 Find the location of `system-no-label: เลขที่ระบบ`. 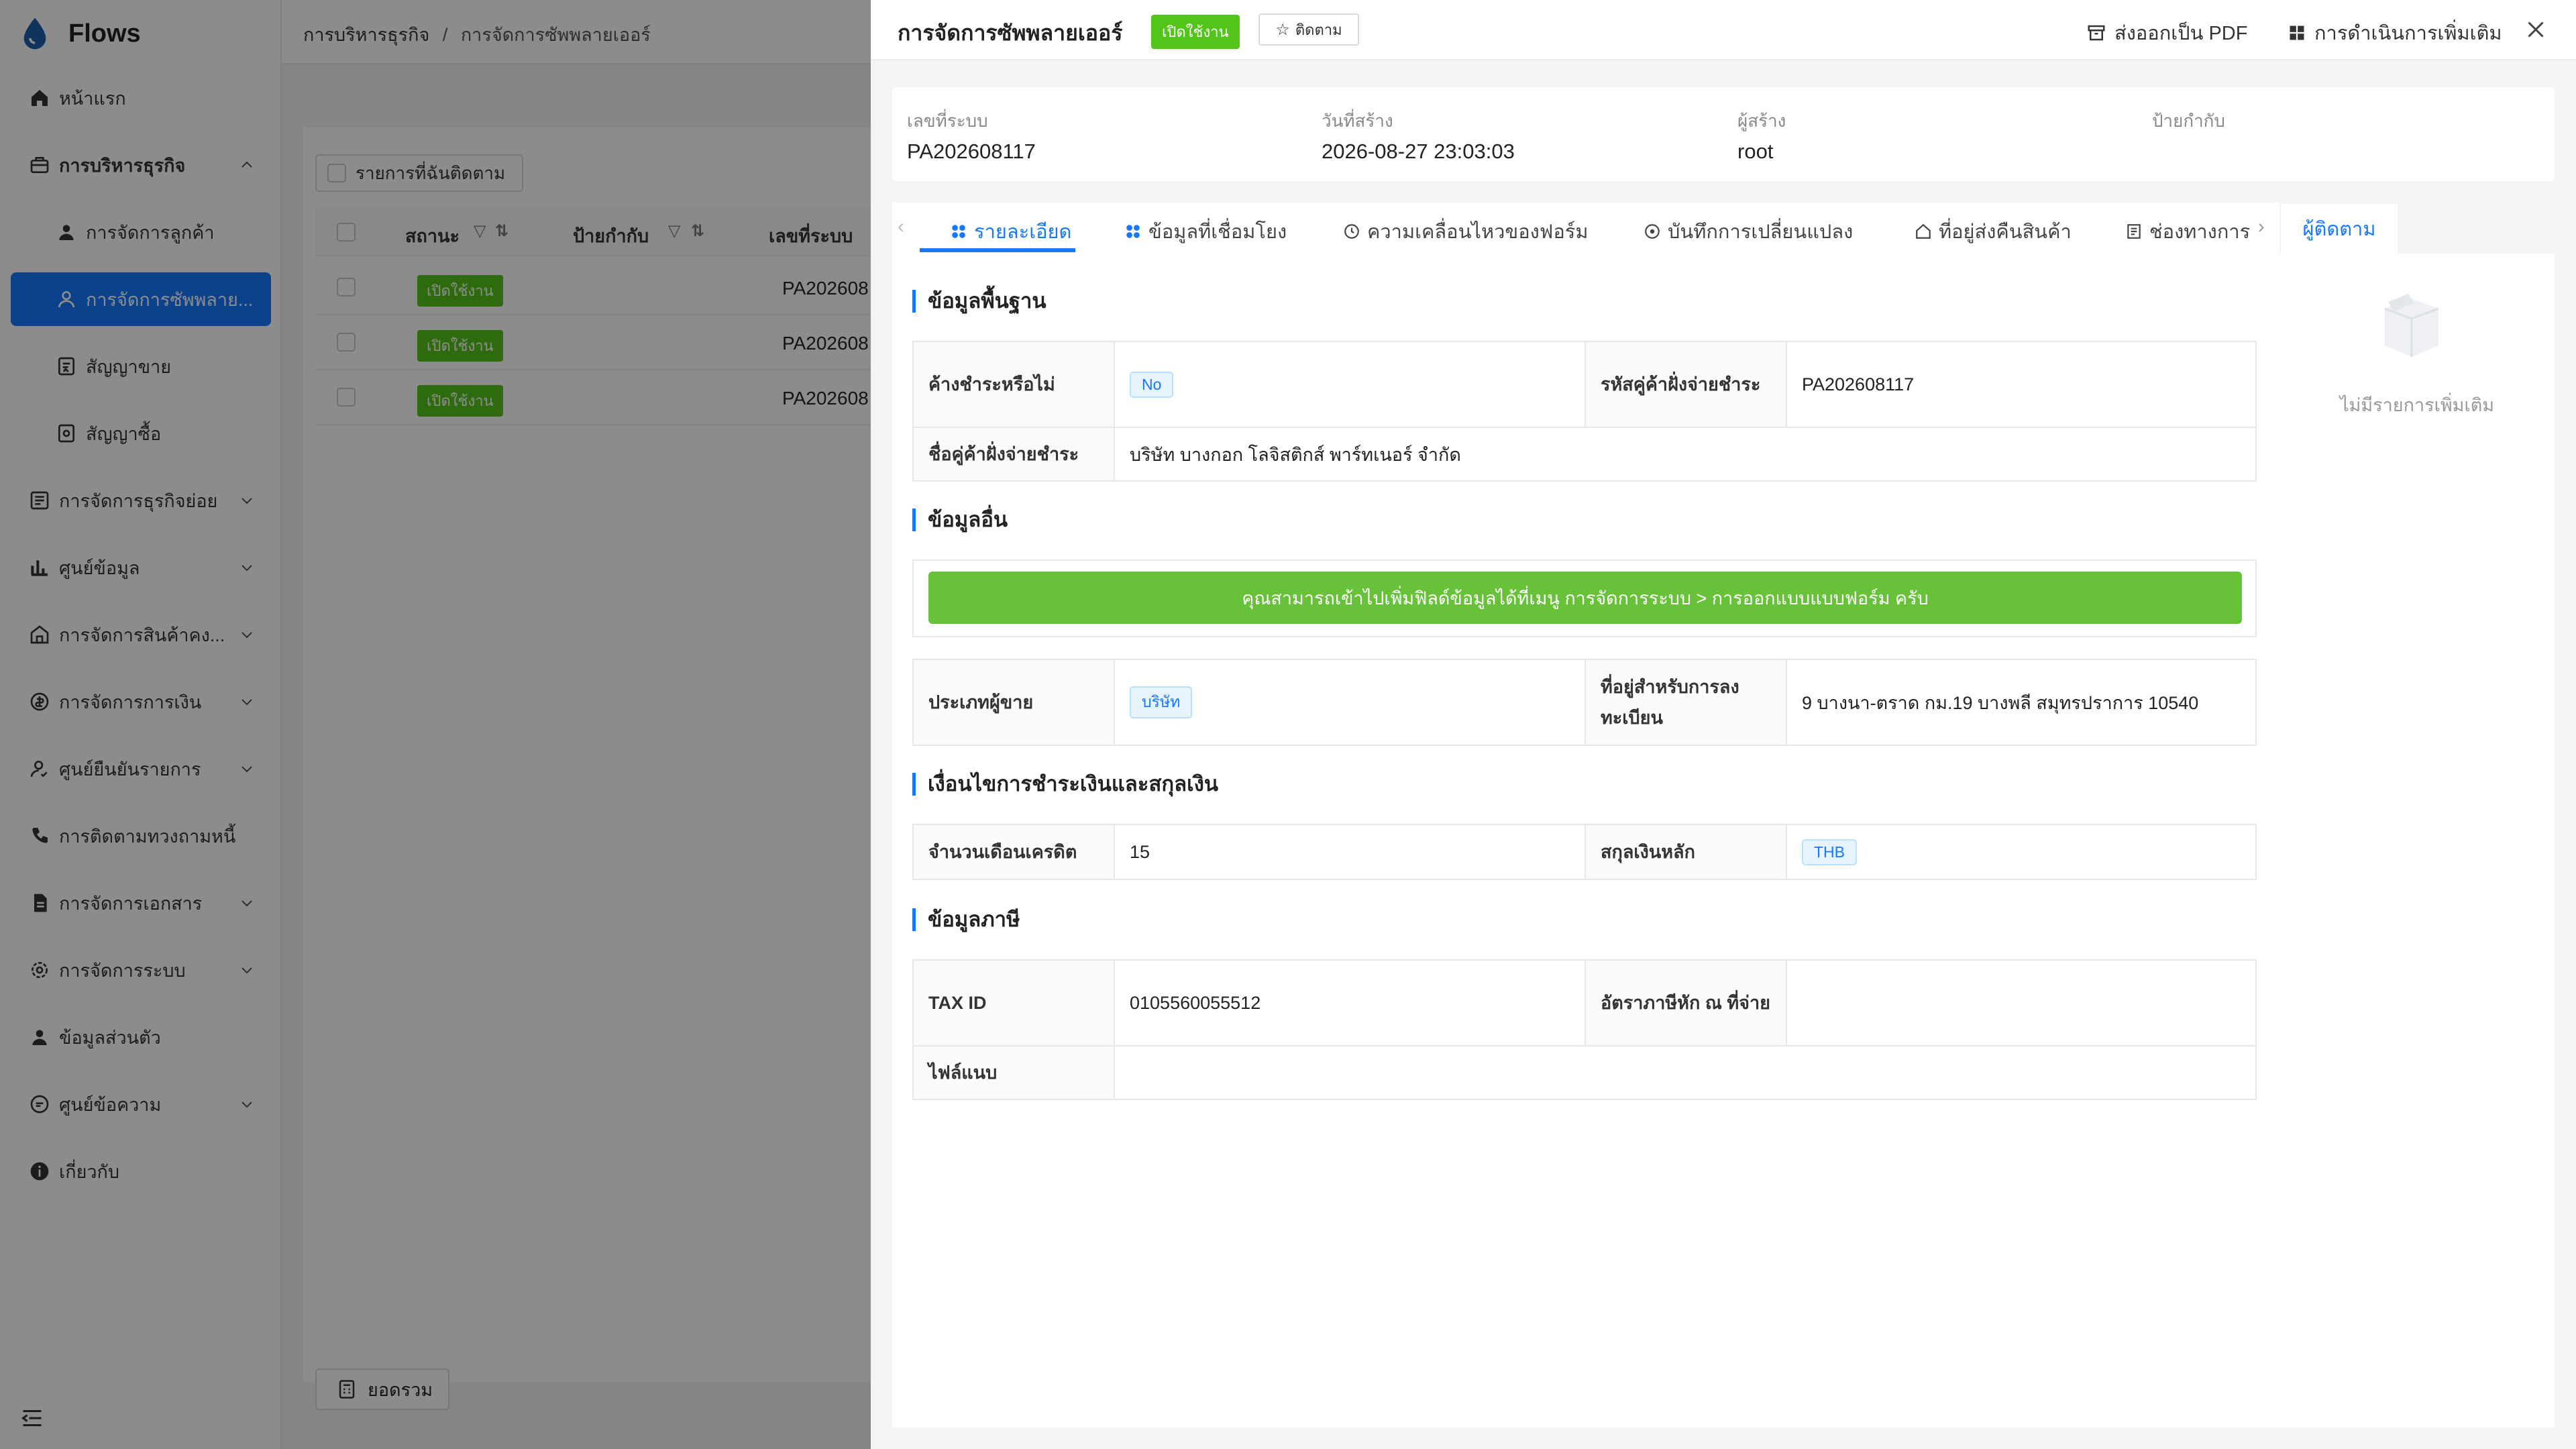

system-no-label: เลขที่ระบบ is located at coordinates (947, 121).